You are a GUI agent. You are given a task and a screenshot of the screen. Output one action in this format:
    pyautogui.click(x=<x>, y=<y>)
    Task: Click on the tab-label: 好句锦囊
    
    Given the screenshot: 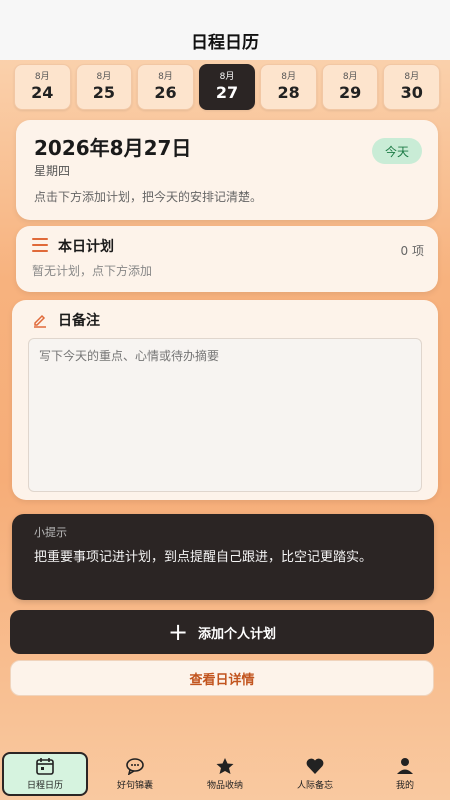 What is the action you would take?
    pyautogui.click(x=134, y=786)
    